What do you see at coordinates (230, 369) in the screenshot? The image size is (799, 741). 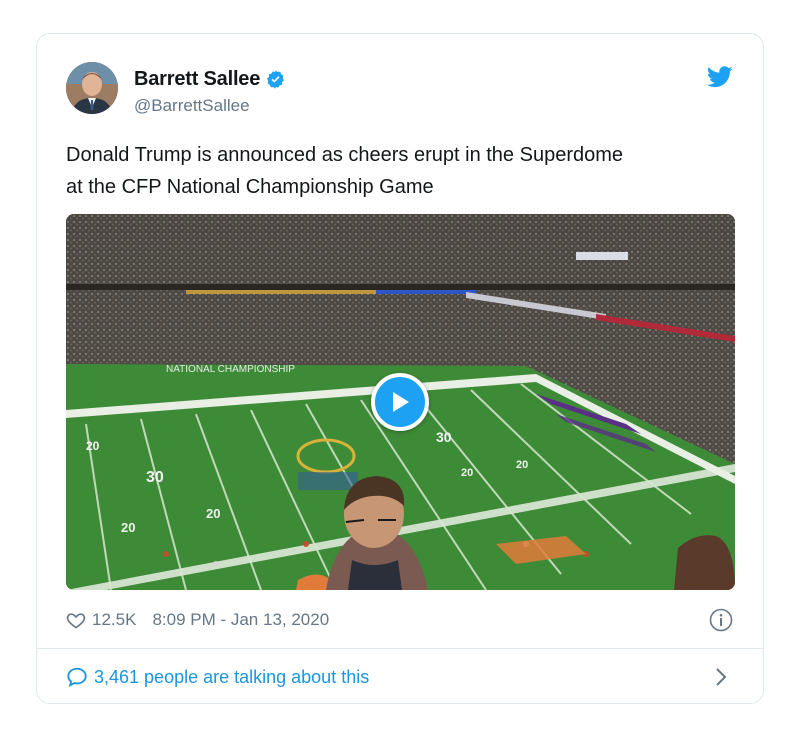 I see `stadium-banner-text: NATIONAL CHAMPIONSHIP` at bounding box center [230, 369].